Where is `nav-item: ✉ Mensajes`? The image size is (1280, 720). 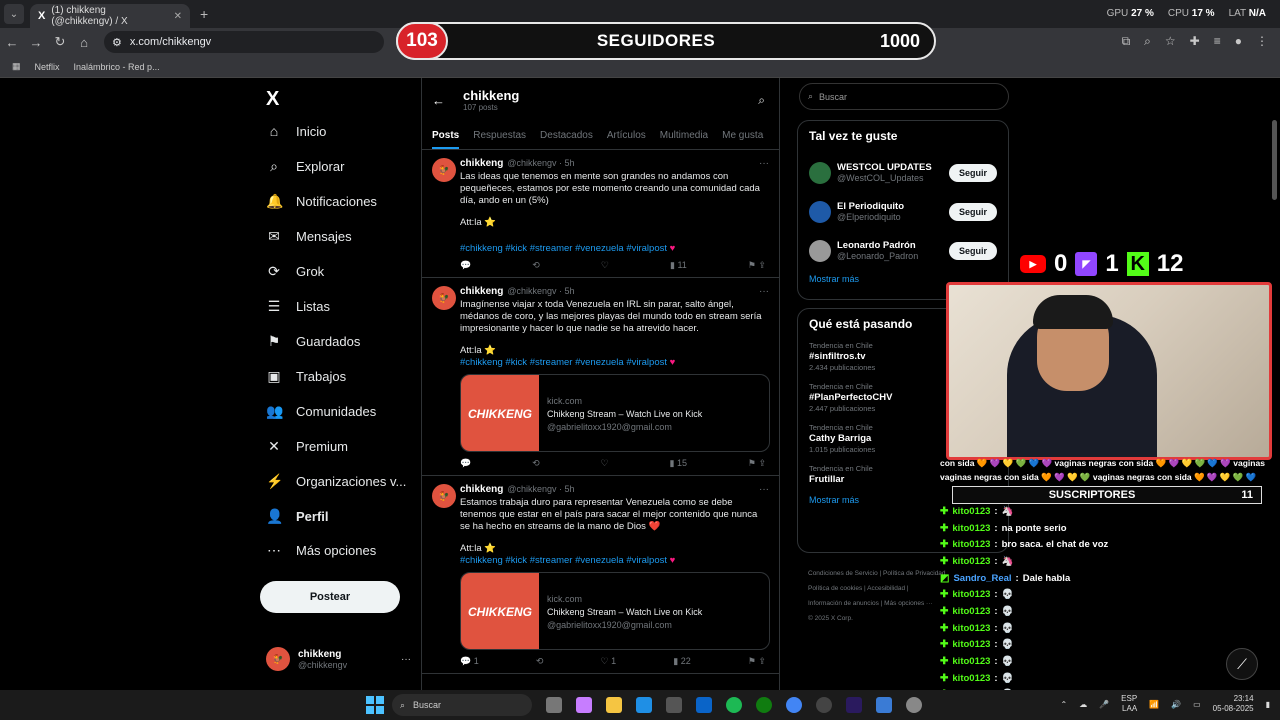
nav-item: ✉ Mensajes is located at coordinates (309, 236).